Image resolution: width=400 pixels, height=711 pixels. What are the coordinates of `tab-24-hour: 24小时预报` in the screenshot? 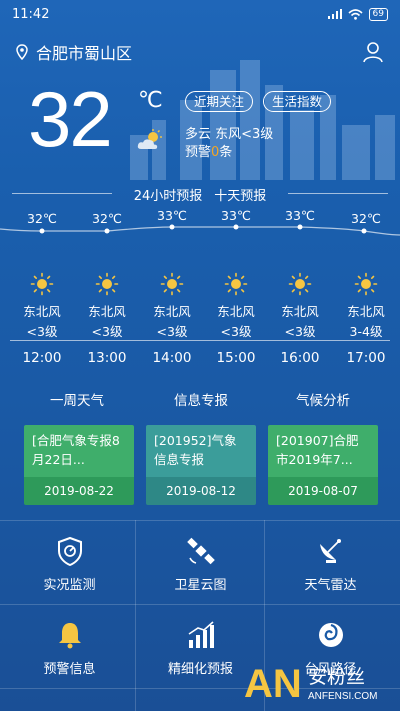 It's located at (168, 194).